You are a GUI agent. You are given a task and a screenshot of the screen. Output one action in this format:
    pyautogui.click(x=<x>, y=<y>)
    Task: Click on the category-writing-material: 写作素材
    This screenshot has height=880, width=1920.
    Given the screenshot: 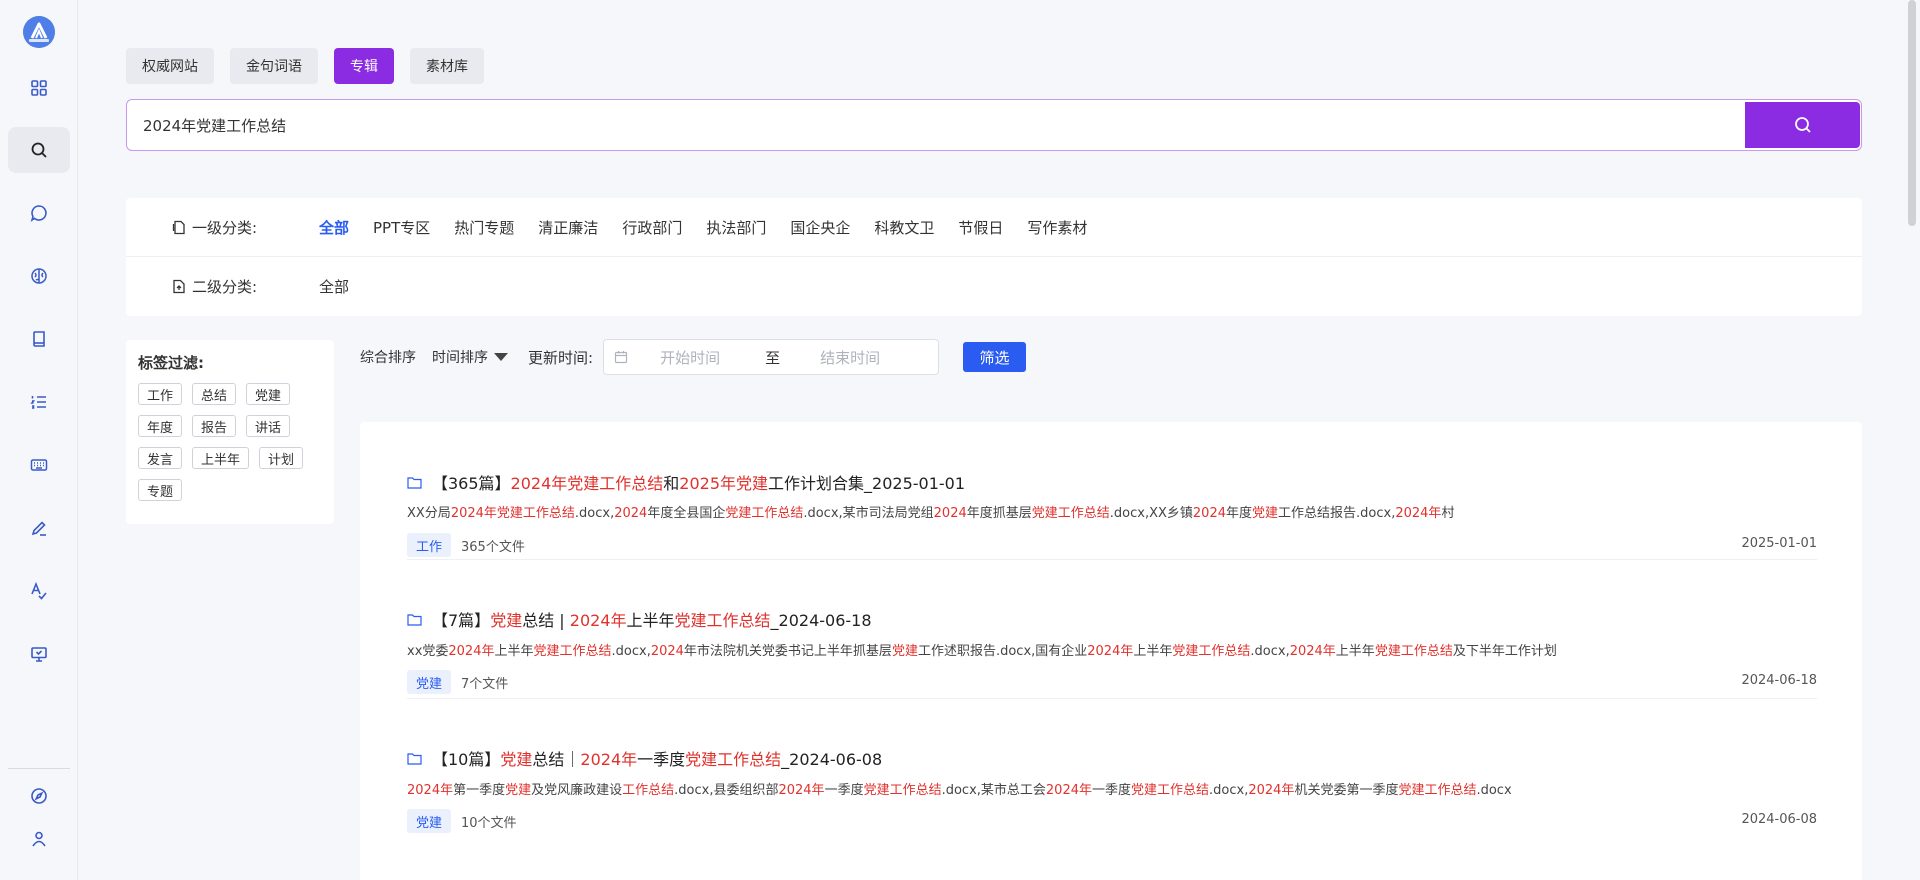 What is the action you would take?
    pyautogui.click(x=1057, y=227)
    